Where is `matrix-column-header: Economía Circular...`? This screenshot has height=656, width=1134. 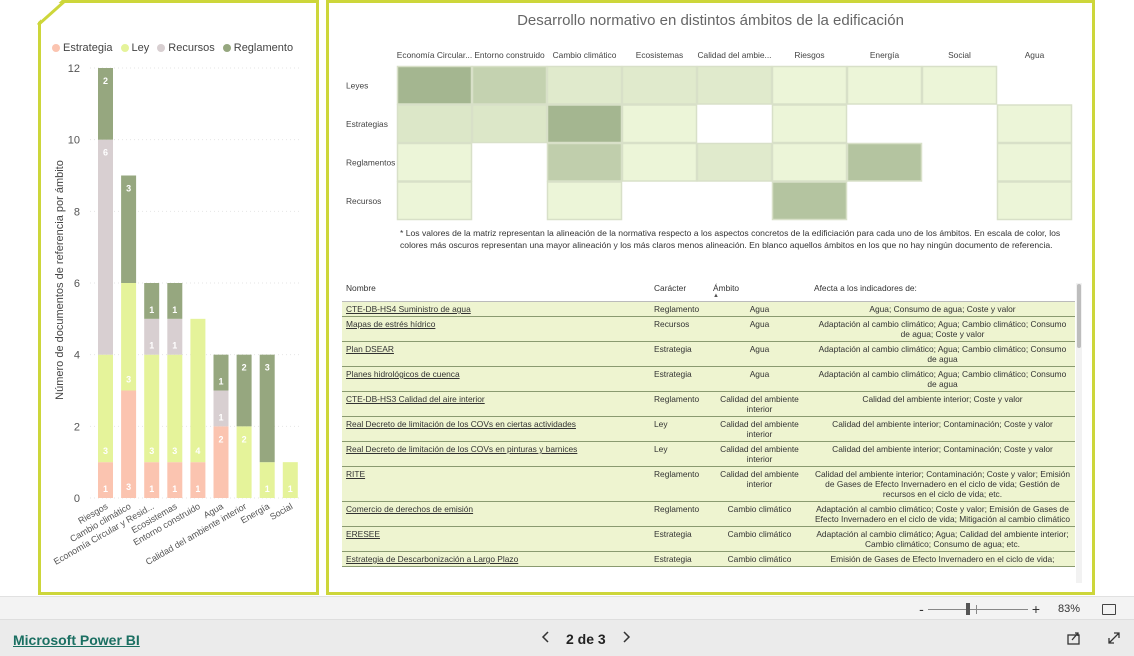 matrix-column-header: Economía Circular... is located at coordinates (434, 55).